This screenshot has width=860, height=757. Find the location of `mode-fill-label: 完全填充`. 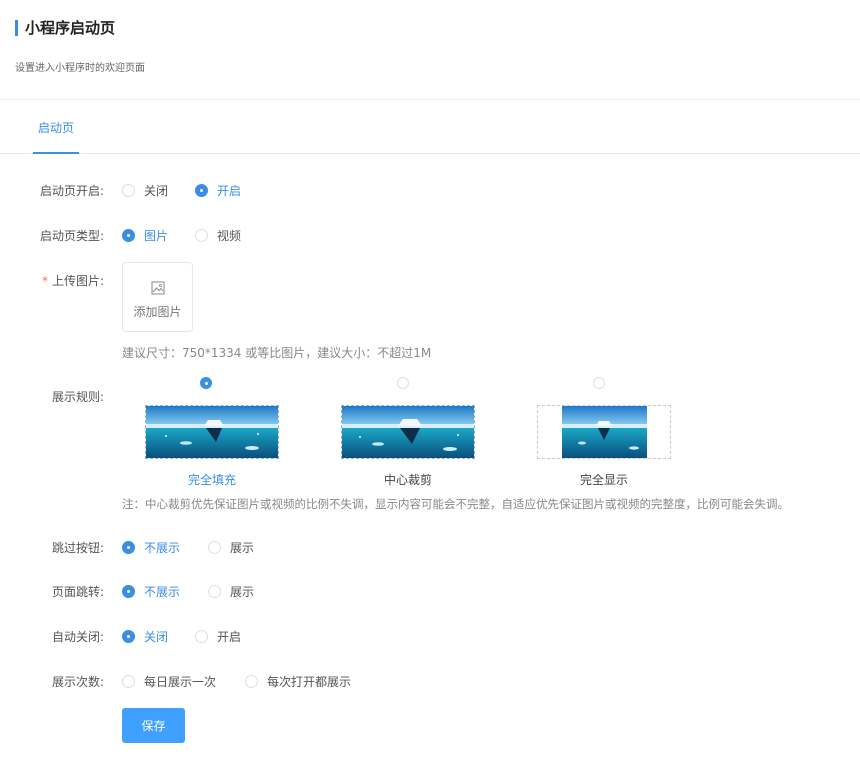

mode-fill-label: 完全填充 is located at coordinates (211, 480).